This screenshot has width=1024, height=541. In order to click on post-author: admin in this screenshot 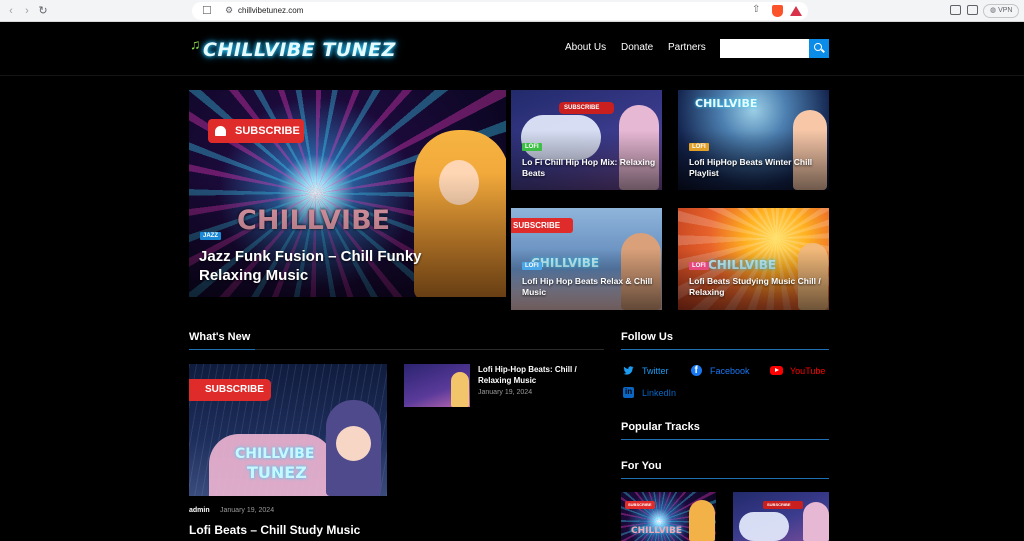, I will do `click(199, 510)`.